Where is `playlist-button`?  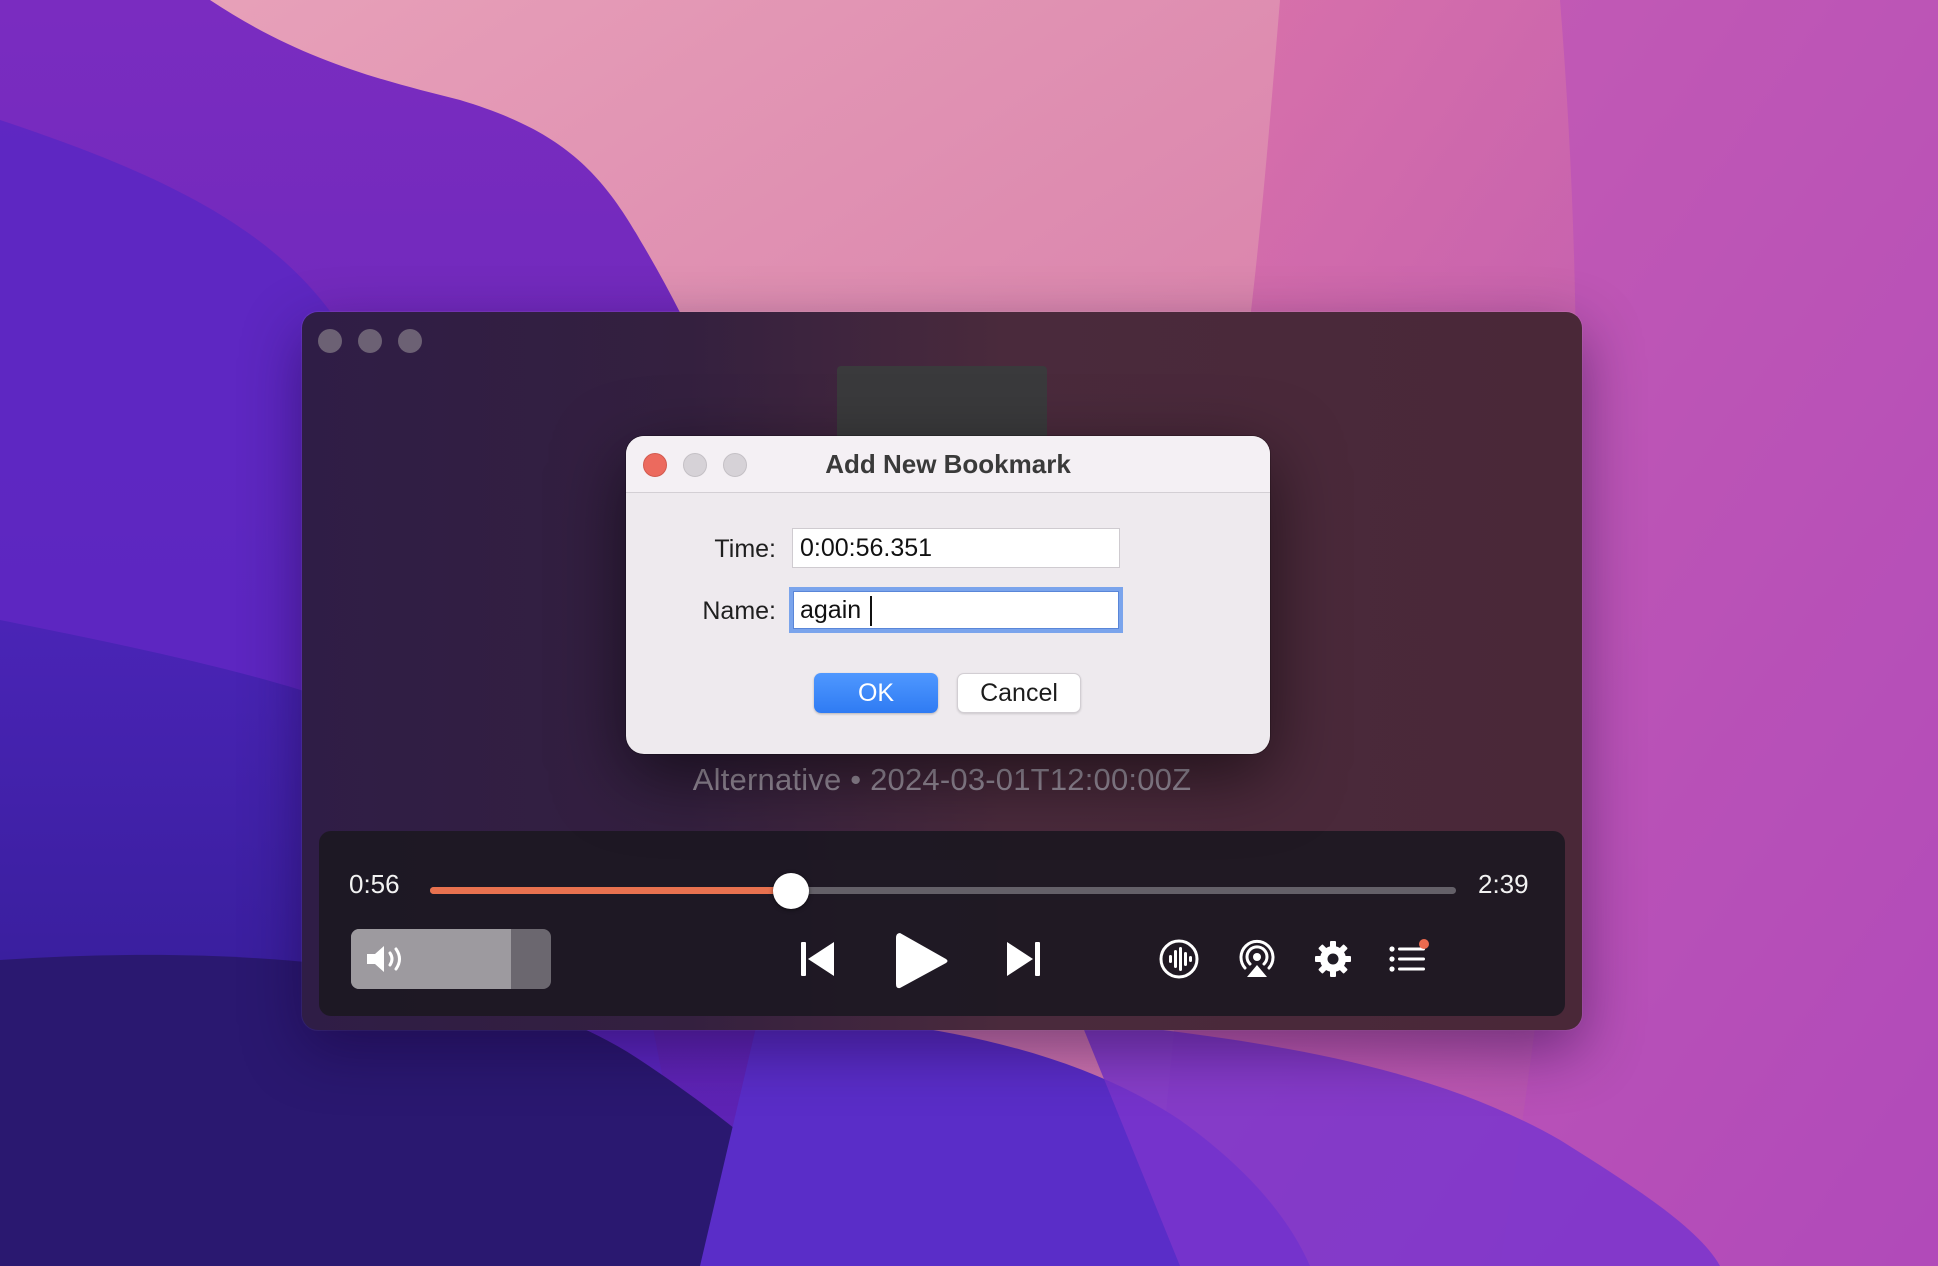
playlist-button is located at coordinates (1409, 959).